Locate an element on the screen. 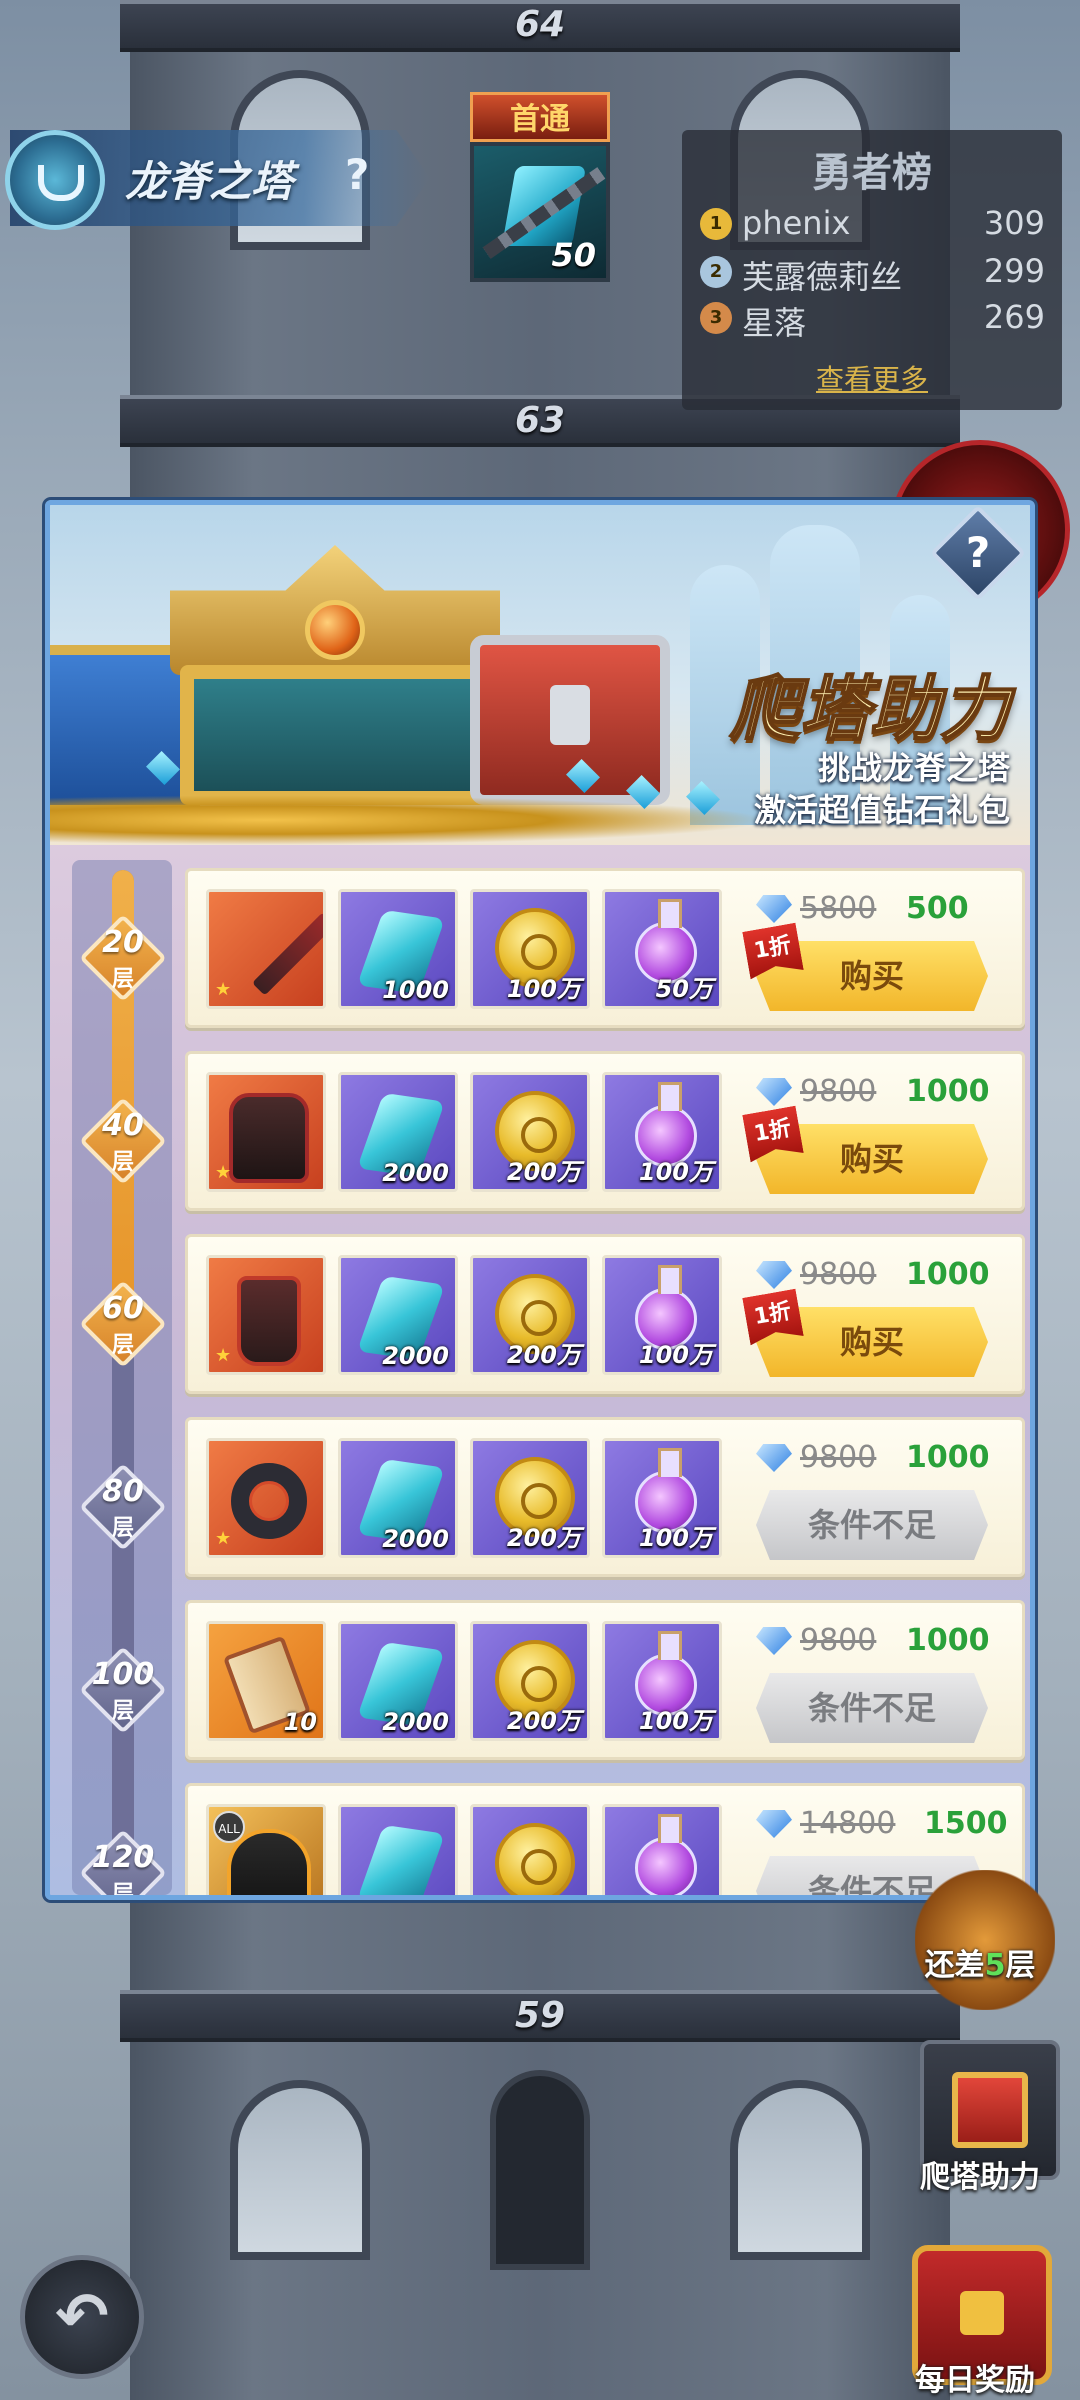 This screenshot has width=1080, height=2400. ranking-title: 勇者榜 is located at coordinates (872, 173).